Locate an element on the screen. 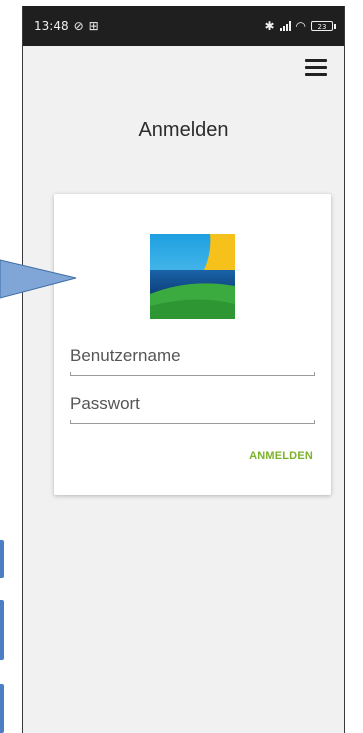 This screenshot has height=733, width=363. signal-icon is located at coordinates (285, 26).